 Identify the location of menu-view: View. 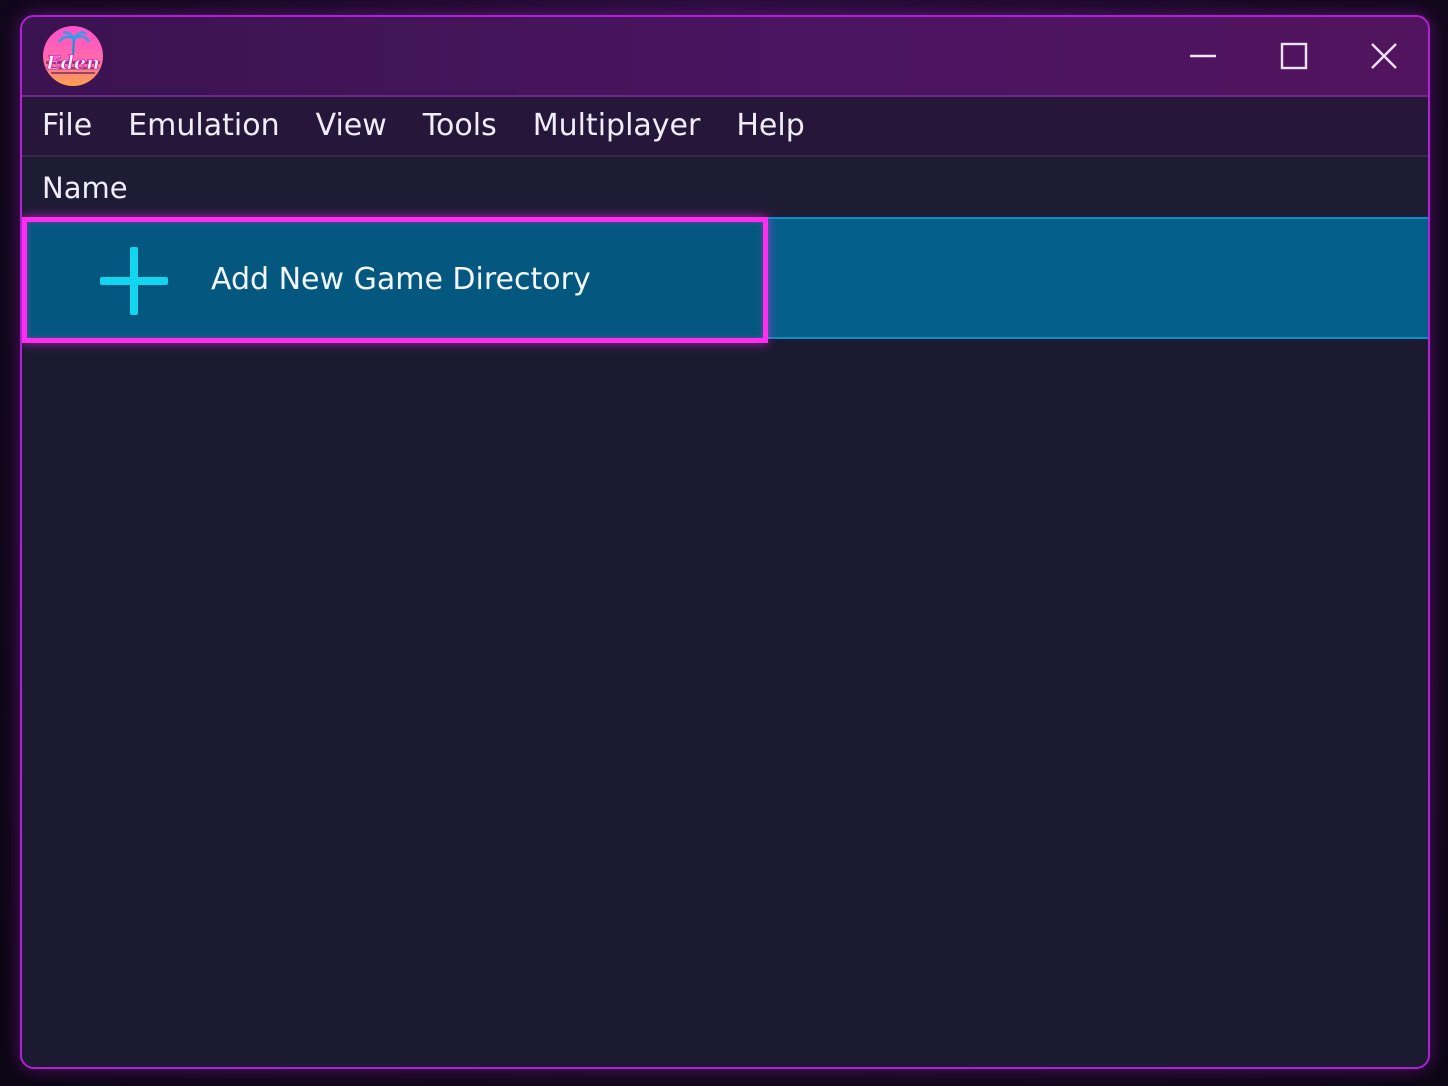
(351, 126).